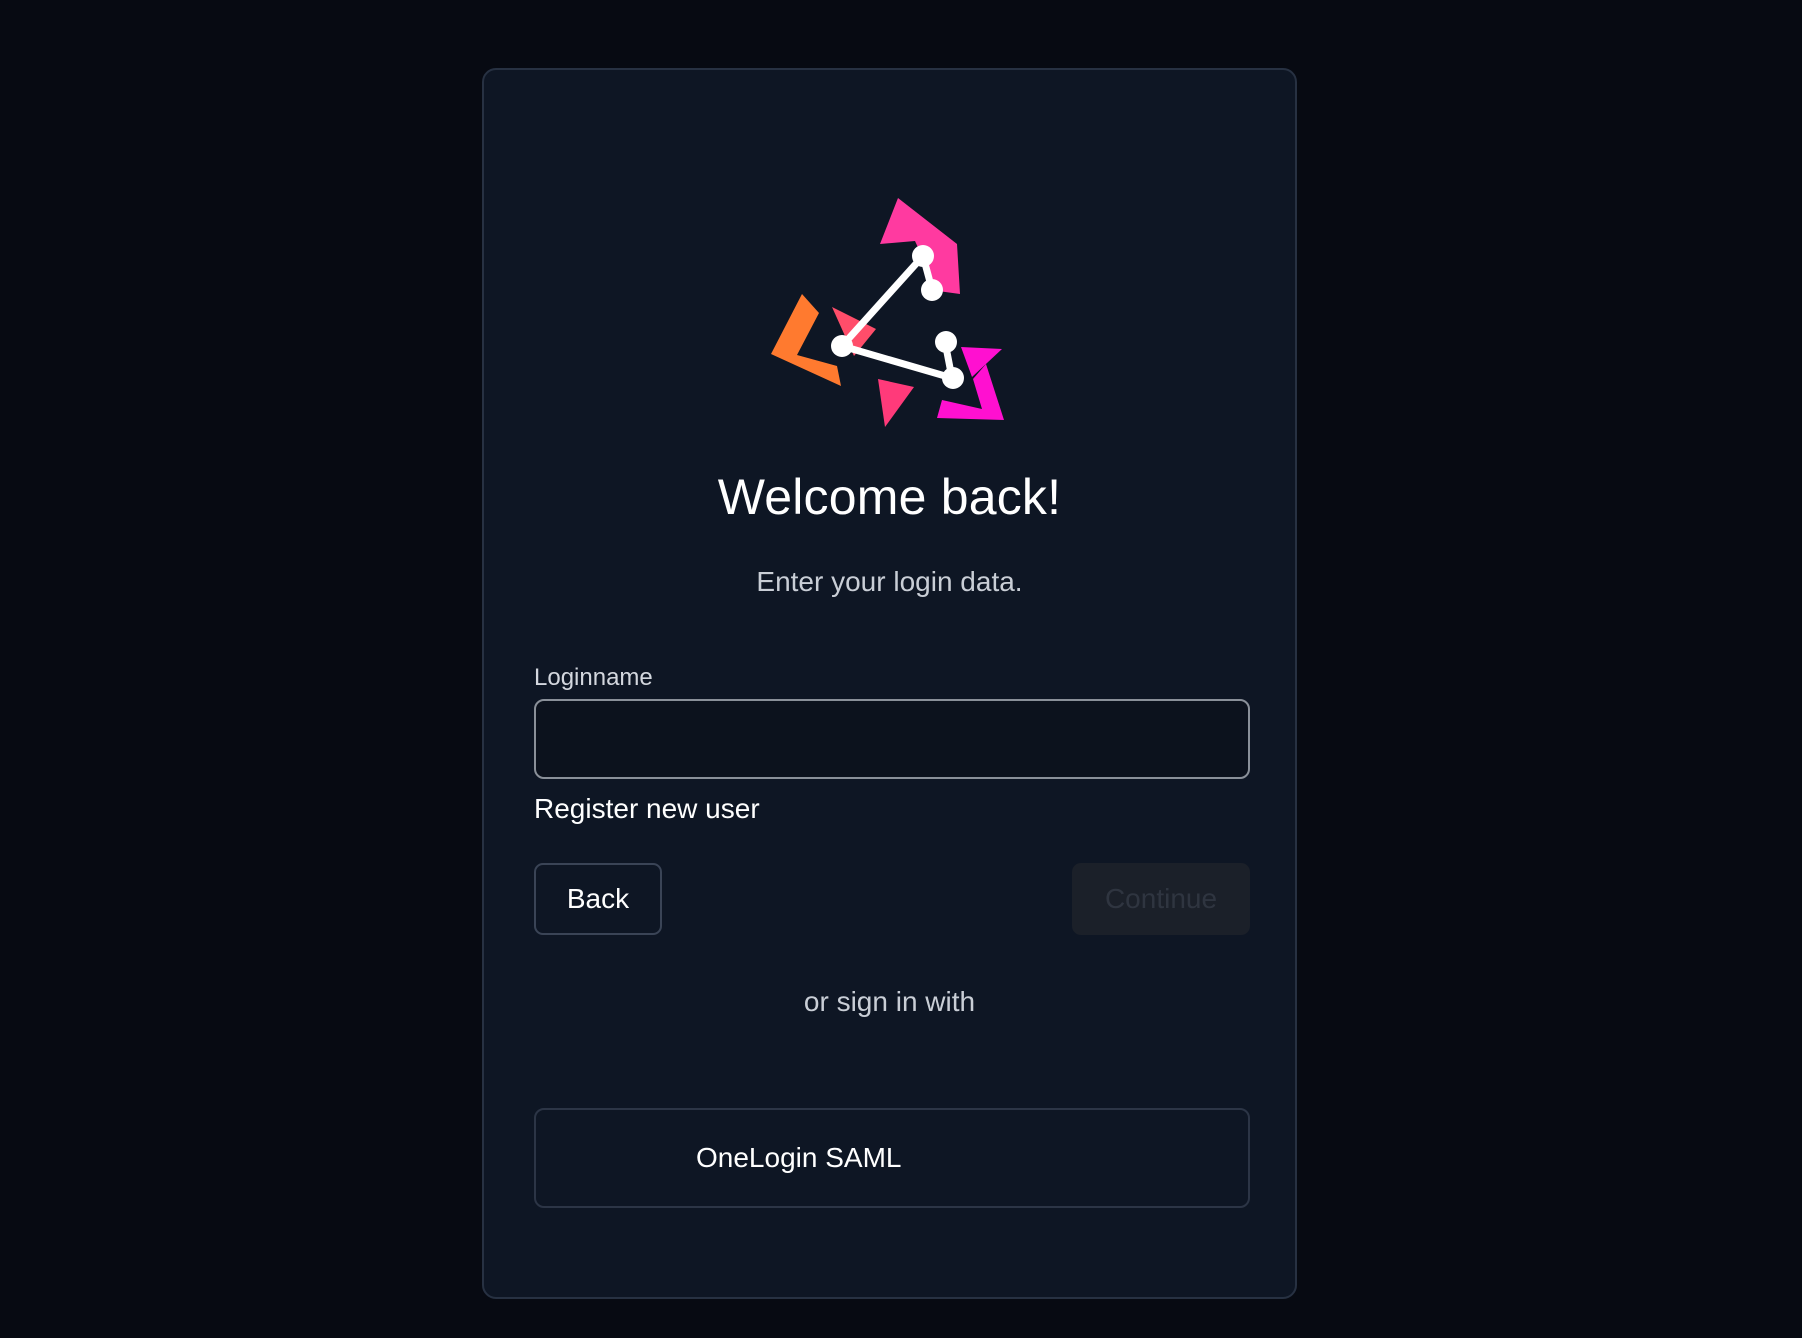  What do you see at coordinates (892, 1158) in the screenshot?
I see `onelogin-saml-button: OneLogin SAML` at bounding box center [892, 1158].